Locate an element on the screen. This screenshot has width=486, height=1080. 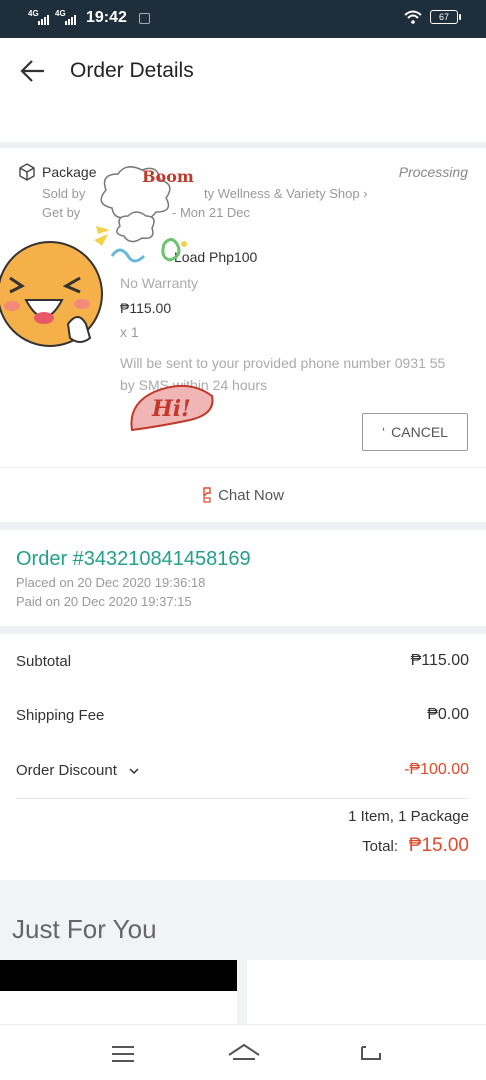
order-discount-toggle: Order Discount is located at coordinates (77, 770).